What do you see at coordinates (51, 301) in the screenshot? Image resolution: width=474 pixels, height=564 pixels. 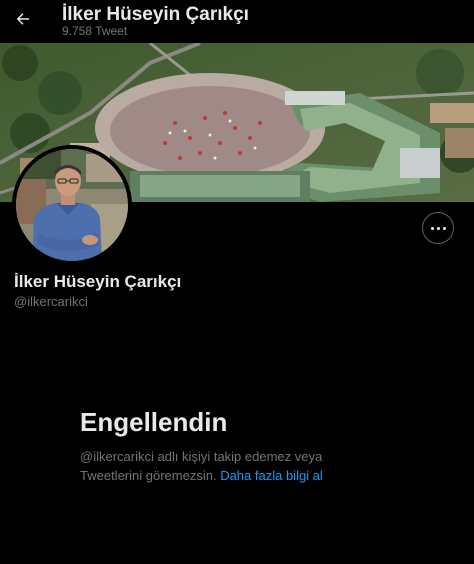 I see `profile-handle: @ilkercarikci` at bounding box center [51, 301].